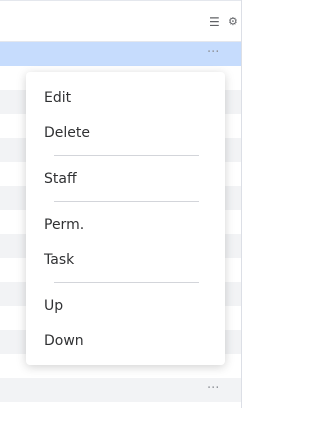 This screenshot has height=426, width=320. I want to click on table-toolbar: ☰ ⚙, so click(120, 21).